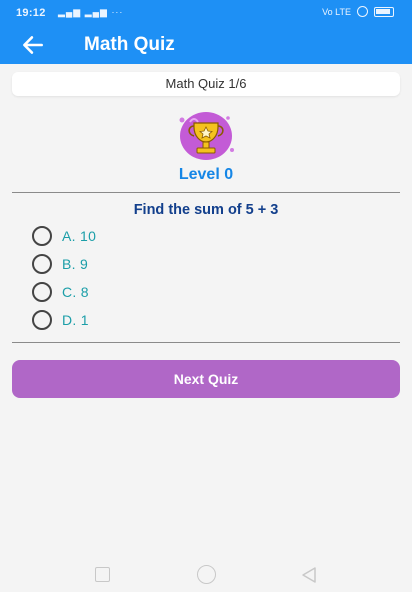 Image resolution: width=412 pixels, height=592 pixels. What do you see at coordinates (206, 210) in the screenshot?
I see `question-text: Find the sum of 5 + 3` at bounding box center [206, 210].